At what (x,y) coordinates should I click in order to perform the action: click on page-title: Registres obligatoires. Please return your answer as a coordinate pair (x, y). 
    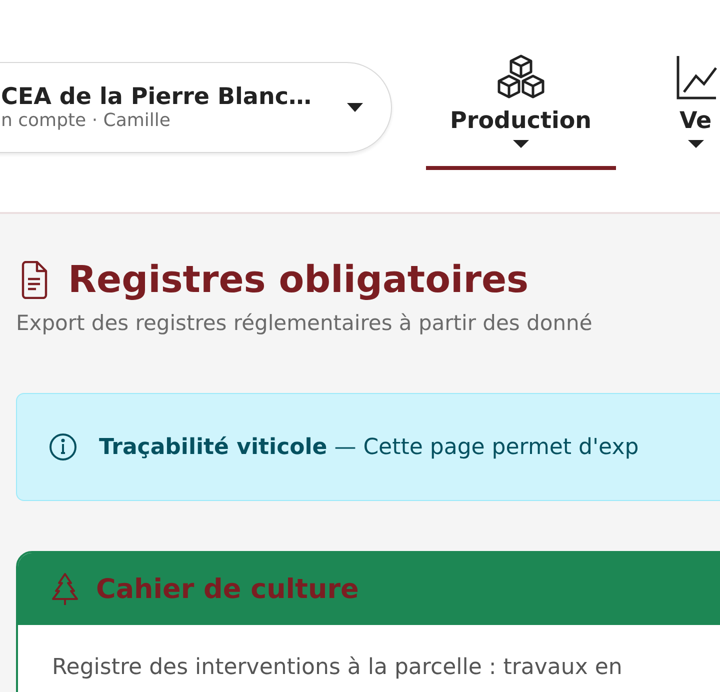
    Looking at the image, I should click on (298, 279).